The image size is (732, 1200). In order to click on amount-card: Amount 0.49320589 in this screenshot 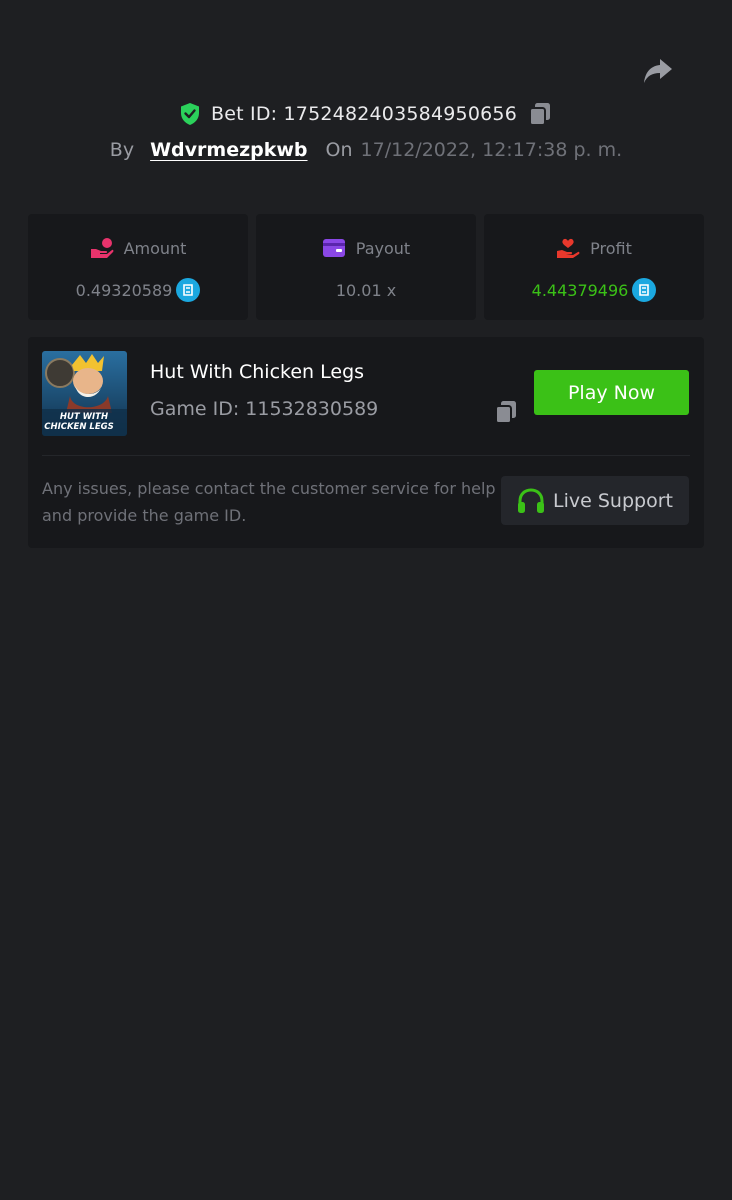, I will do `click(138, 267)`.